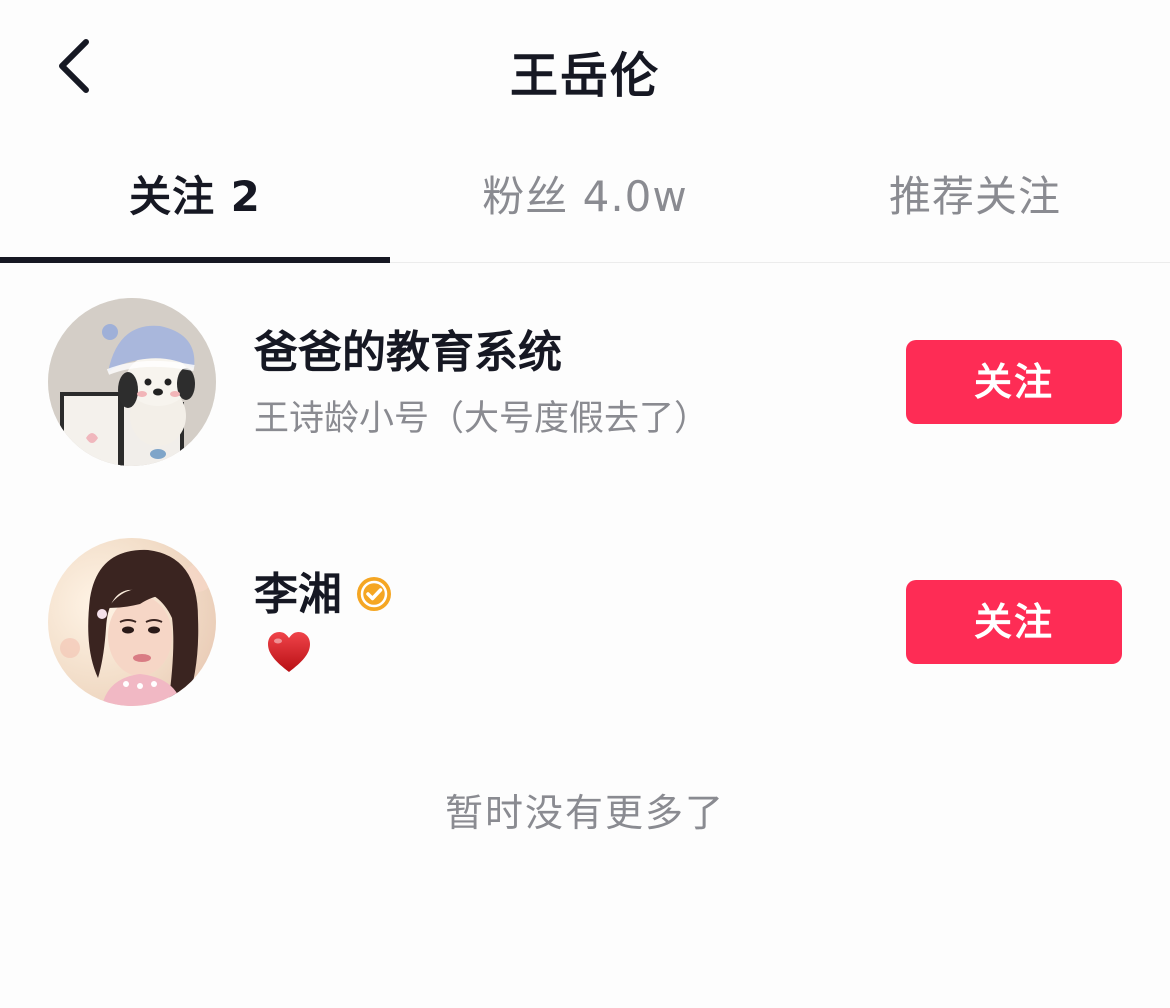 The image size is (1170, 1008). I want to click on tab-followers: 粉丝 4.0w, so click(585, 206).